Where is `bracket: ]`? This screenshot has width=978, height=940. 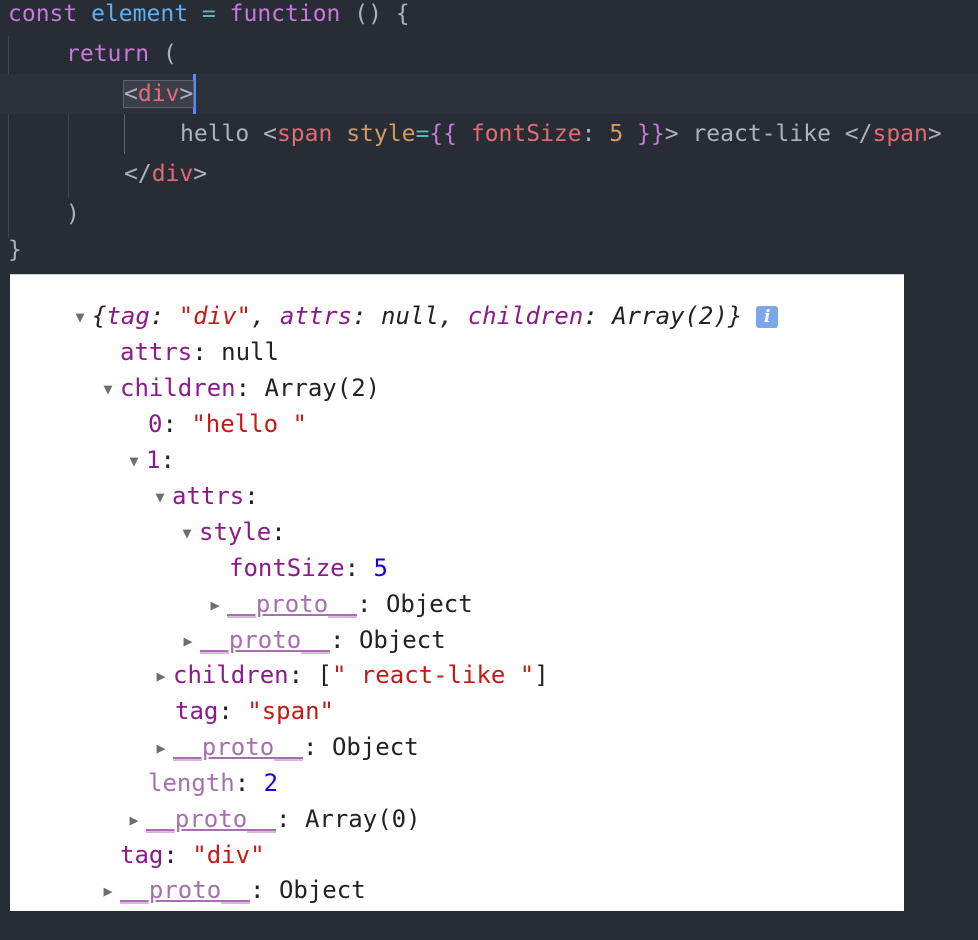
bracket: ] is located at coordinates (541, 675).